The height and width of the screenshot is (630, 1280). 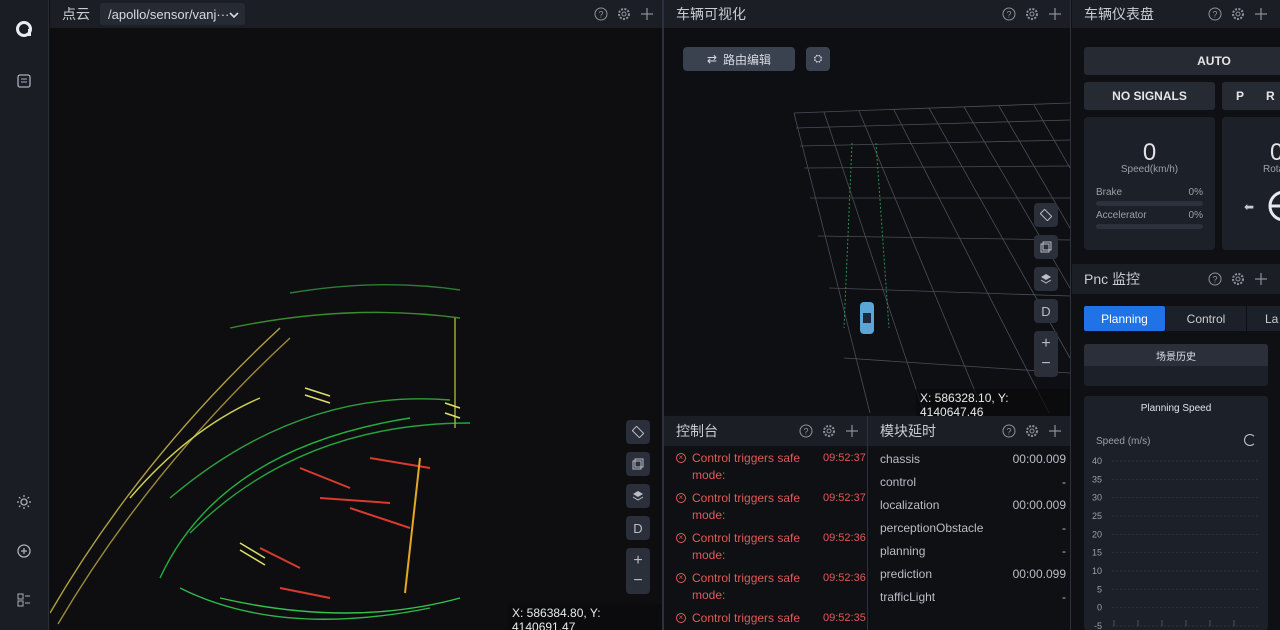 I want to click on brake-label: Brake, so click(x=1109, y=192).